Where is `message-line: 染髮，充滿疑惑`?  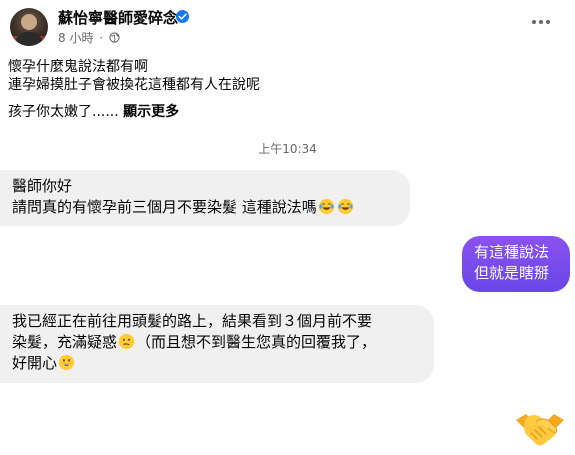 message-line: 染髮，充滿疑惑 is located at coordinates (65, 342).